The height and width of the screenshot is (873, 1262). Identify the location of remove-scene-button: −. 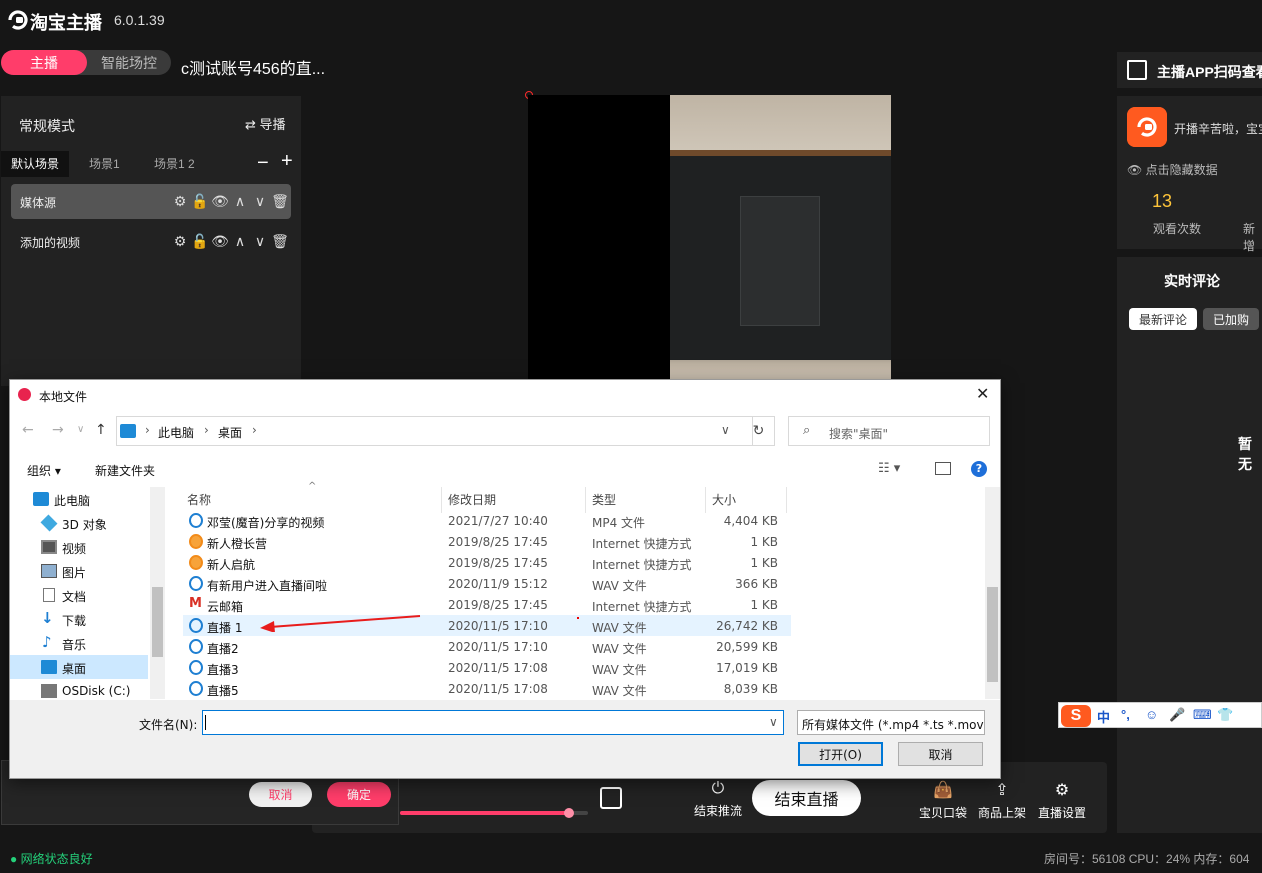
(263, 163).